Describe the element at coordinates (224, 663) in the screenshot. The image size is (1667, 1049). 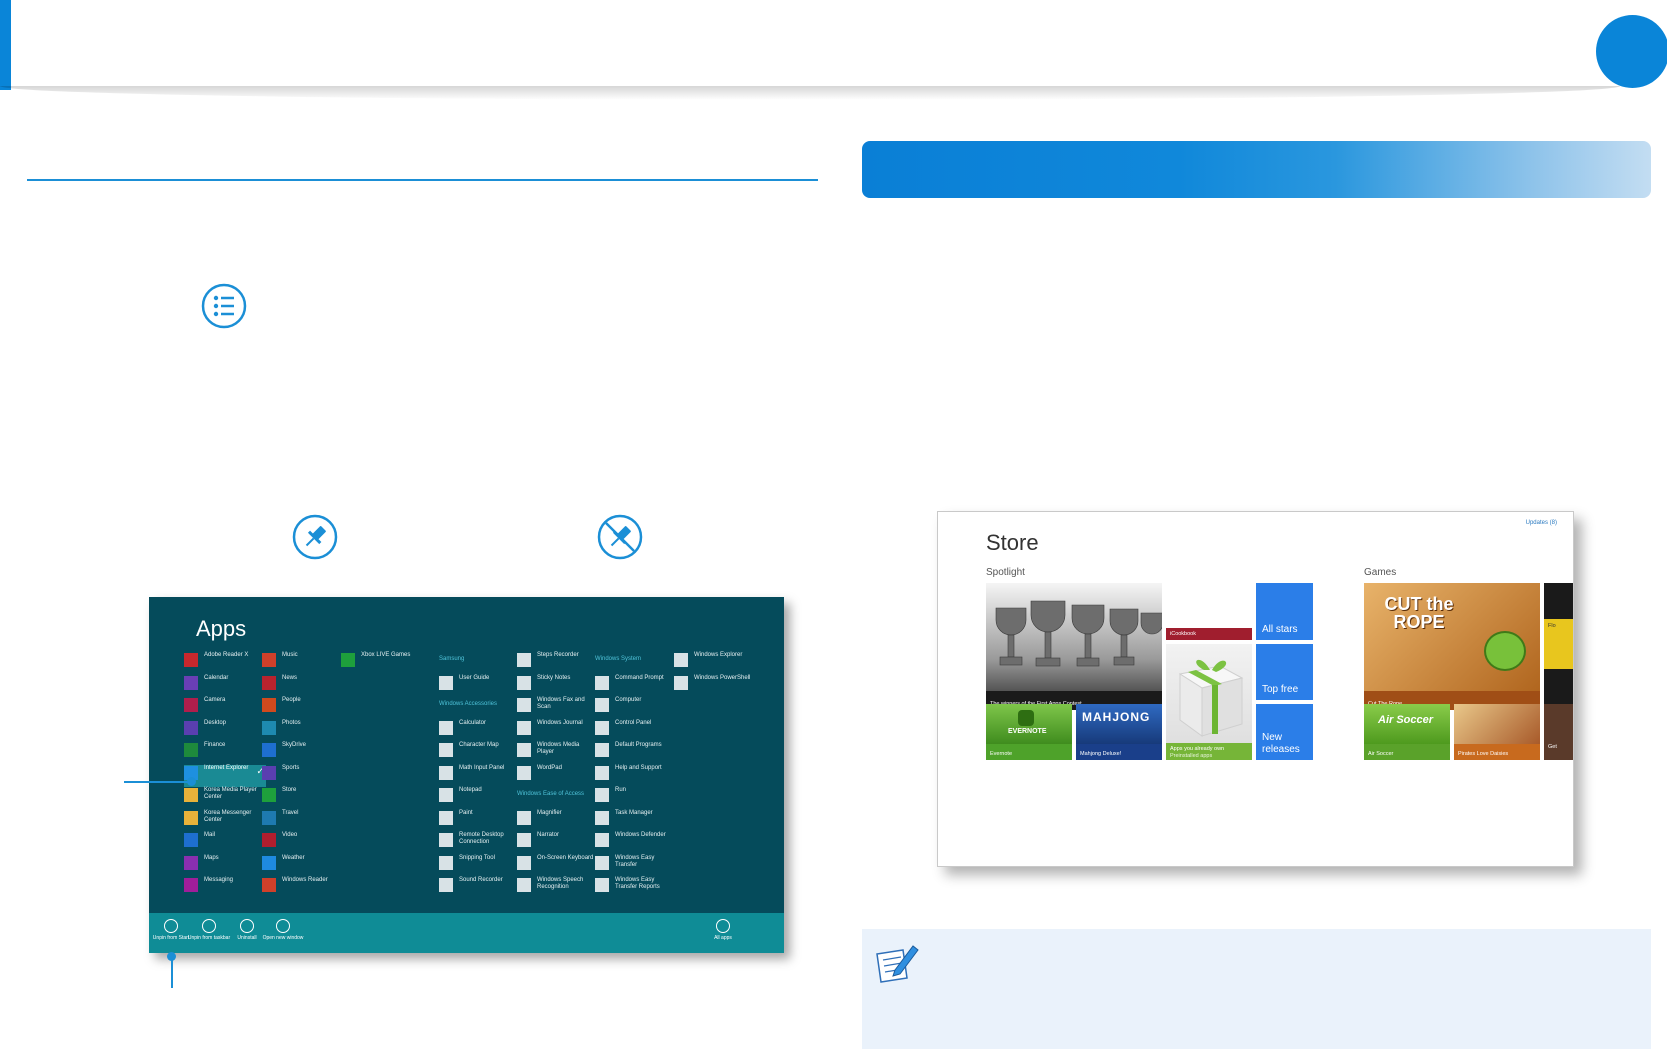
I see `app-tile: Adobe Reader X` at that location.